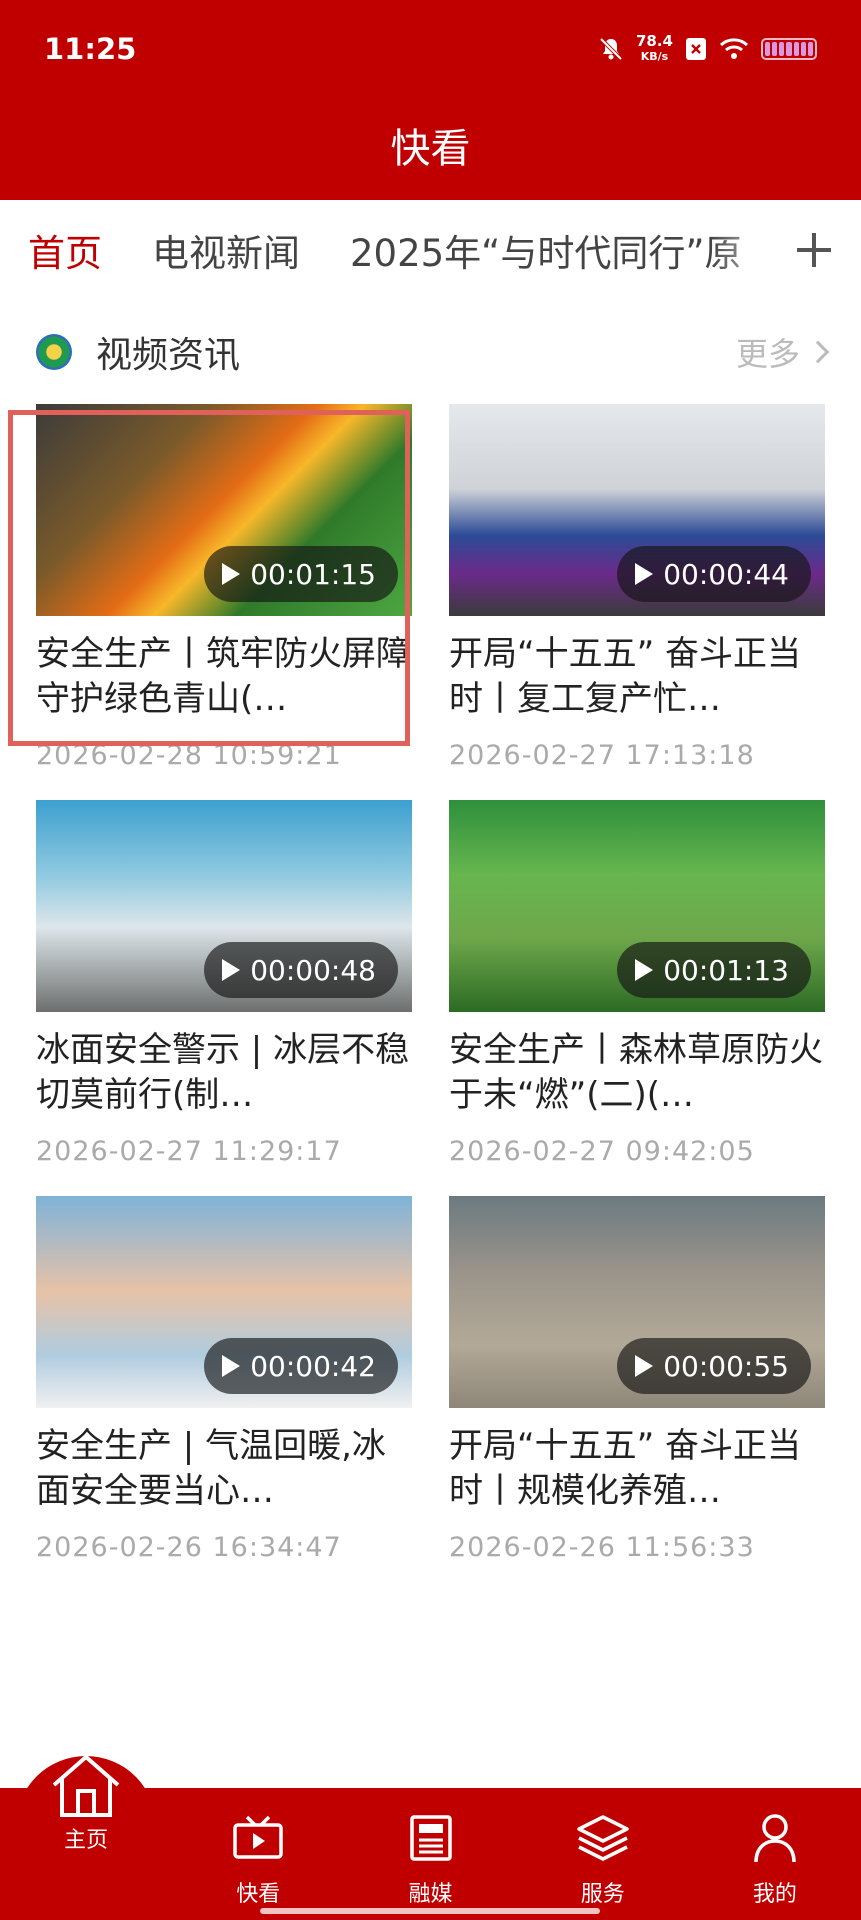  Describe the element at coordinates (603, 1838) in the screenshot. I see `layers-icon` at that location.